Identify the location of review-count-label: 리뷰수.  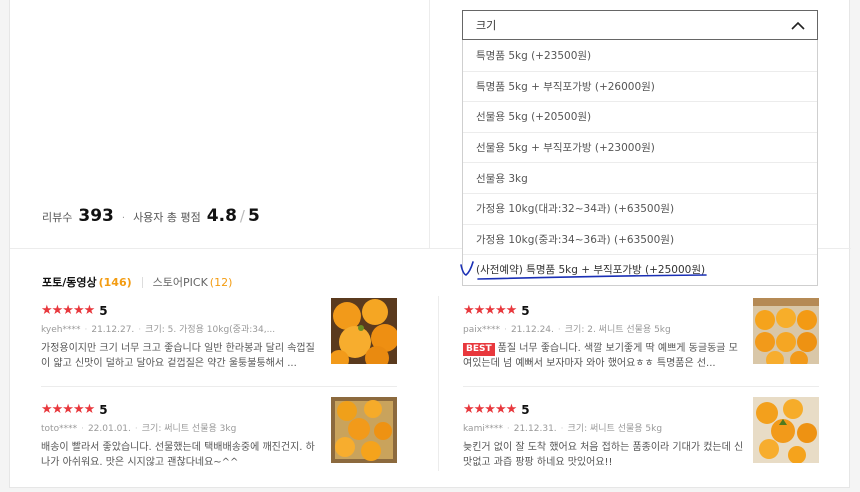
(57, 217).